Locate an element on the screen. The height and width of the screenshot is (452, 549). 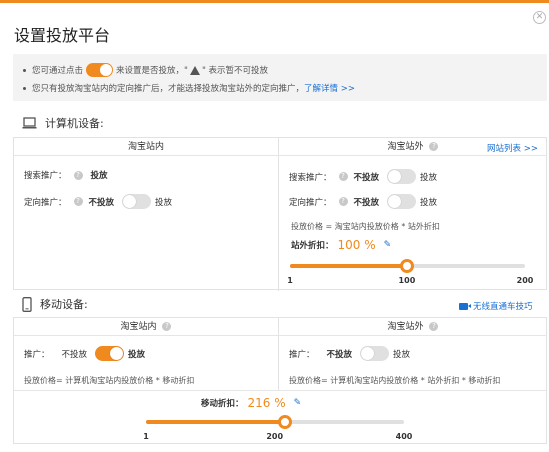
slider-tick-max: 200 is located at coordinates (525, 280).